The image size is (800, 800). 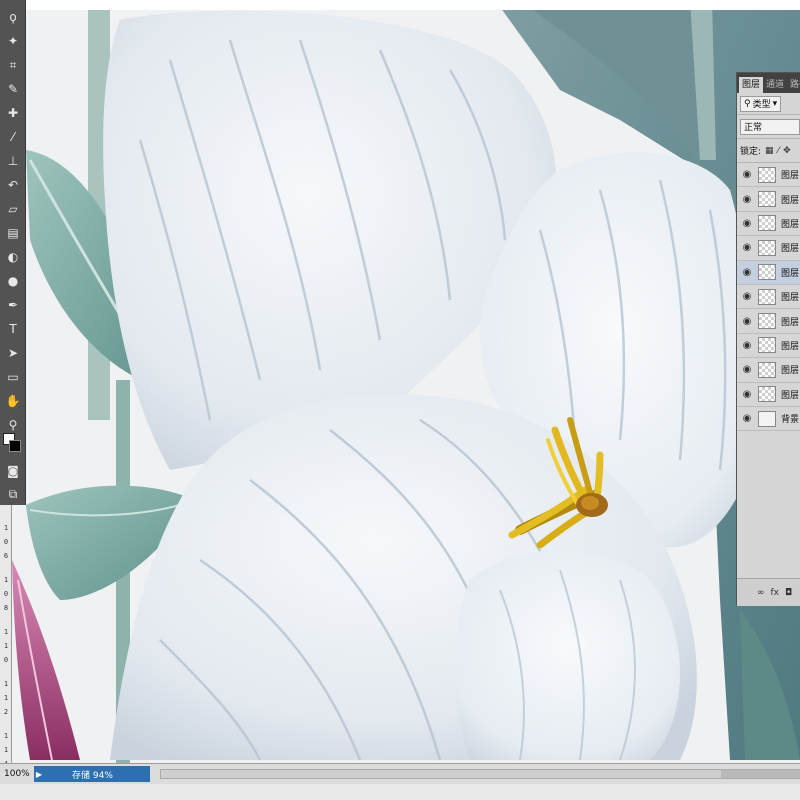 I want to click on tab-channels: 通道, so click(x=775, y=85).